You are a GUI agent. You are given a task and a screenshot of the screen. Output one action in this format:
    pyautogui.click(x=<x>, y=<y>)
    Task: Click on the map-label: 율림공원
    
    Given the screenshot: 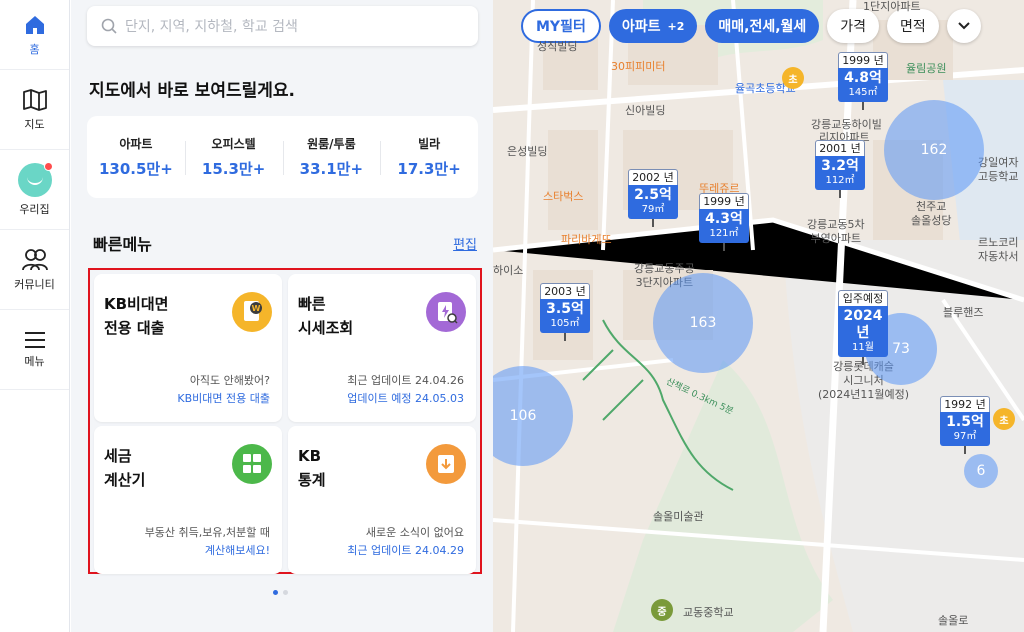 What is the action you would take?
    pyautogui.click(x=926, y=68)
    